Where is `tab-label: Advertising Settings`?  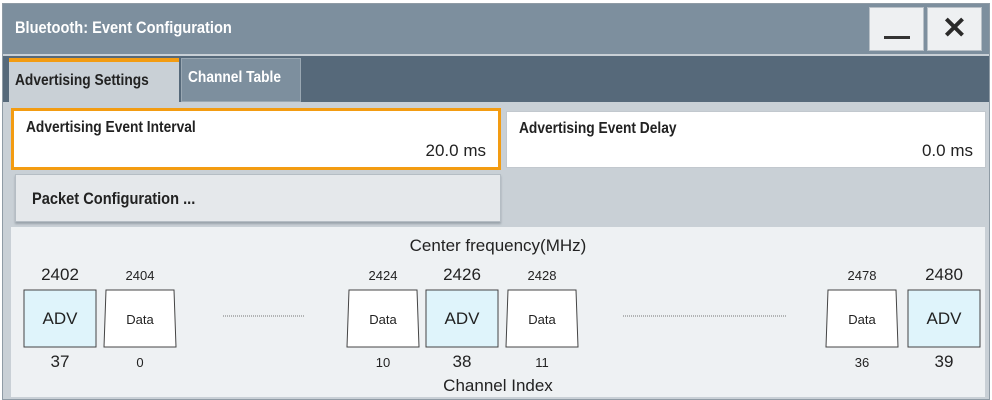 tab-label: Advertising Settings is located at coordinates (82, 80).